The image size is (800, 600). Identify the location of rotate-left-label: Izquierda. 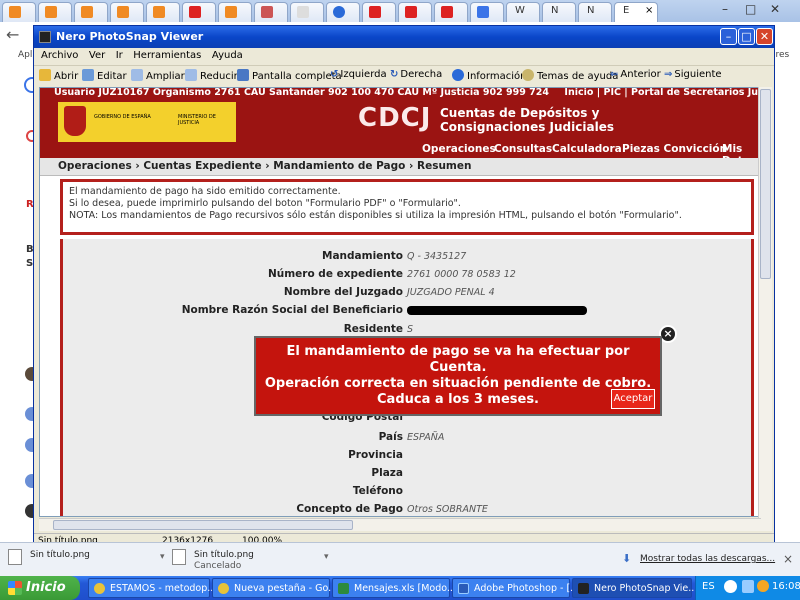
(363, 74).